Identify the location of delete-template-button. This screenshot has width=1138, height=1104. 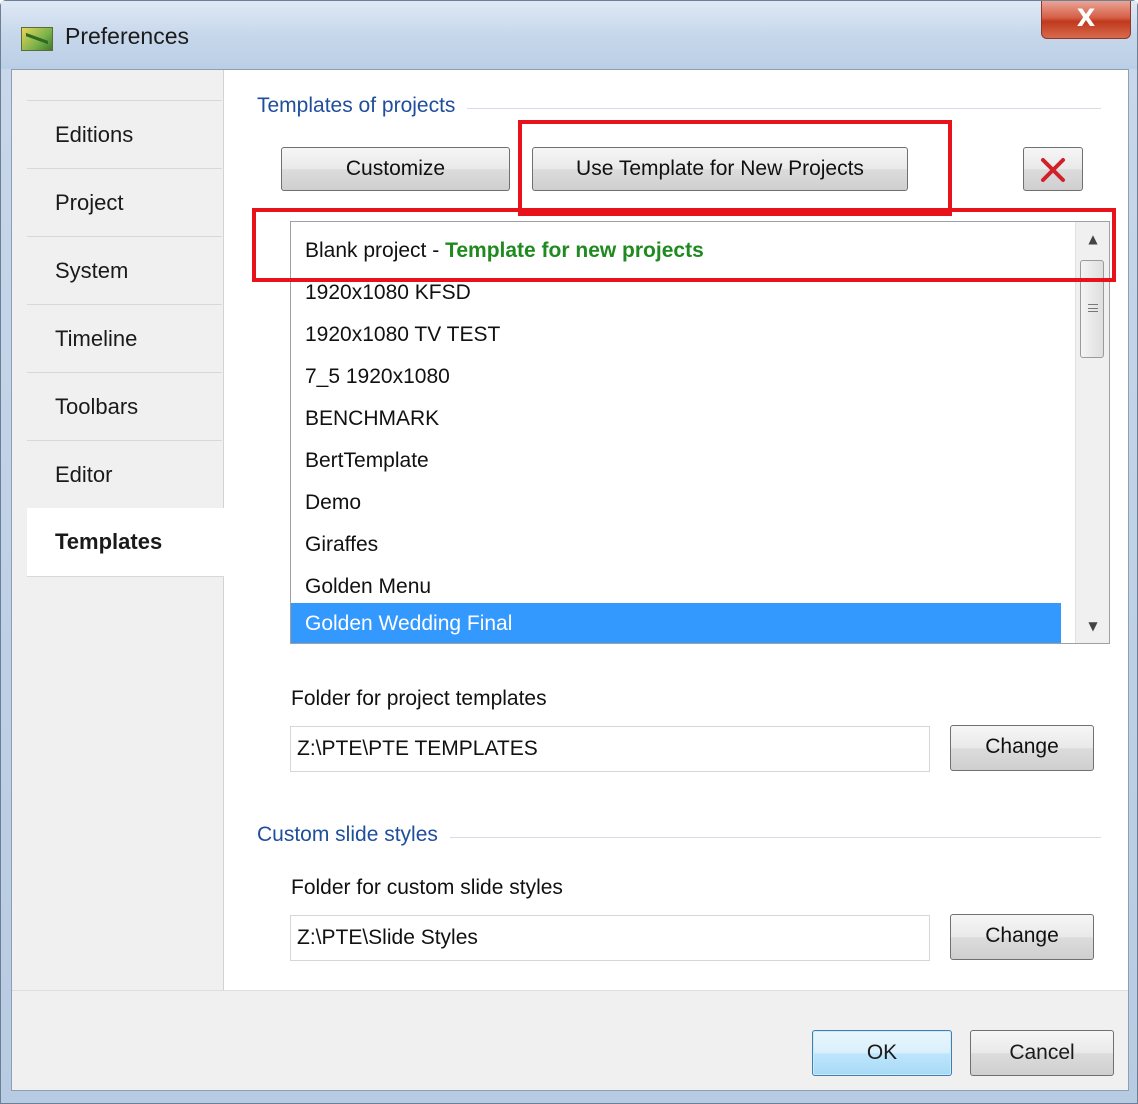
(1053, 169).